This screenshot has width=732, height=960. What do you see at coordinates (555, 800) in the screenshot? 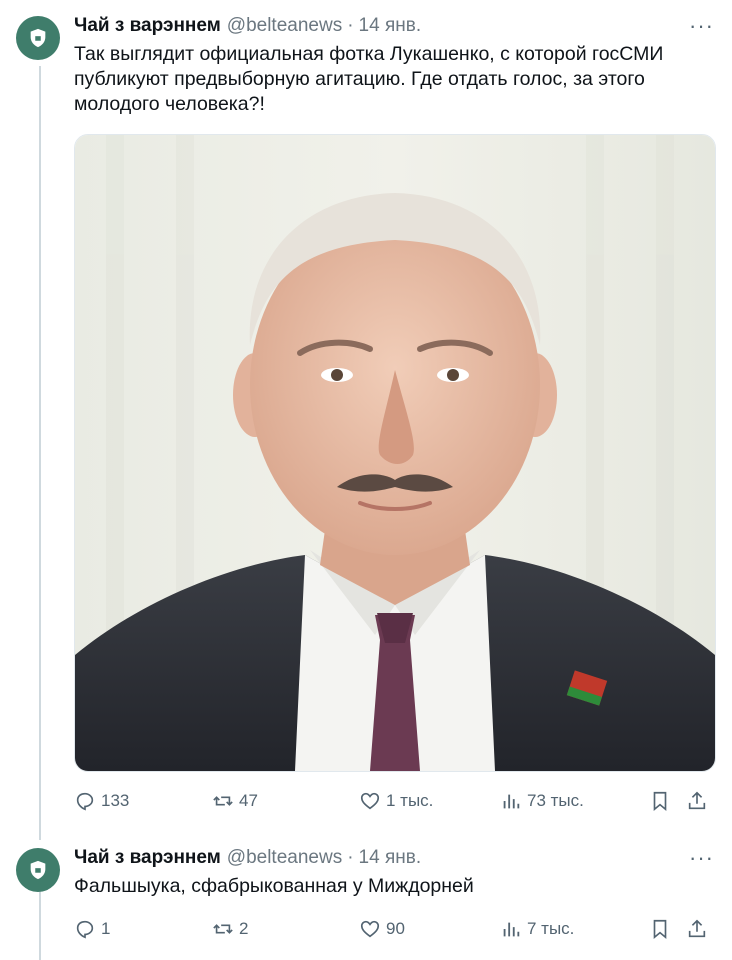
I see `views-count: 73 тыс.` at bounding box center [555, 800].